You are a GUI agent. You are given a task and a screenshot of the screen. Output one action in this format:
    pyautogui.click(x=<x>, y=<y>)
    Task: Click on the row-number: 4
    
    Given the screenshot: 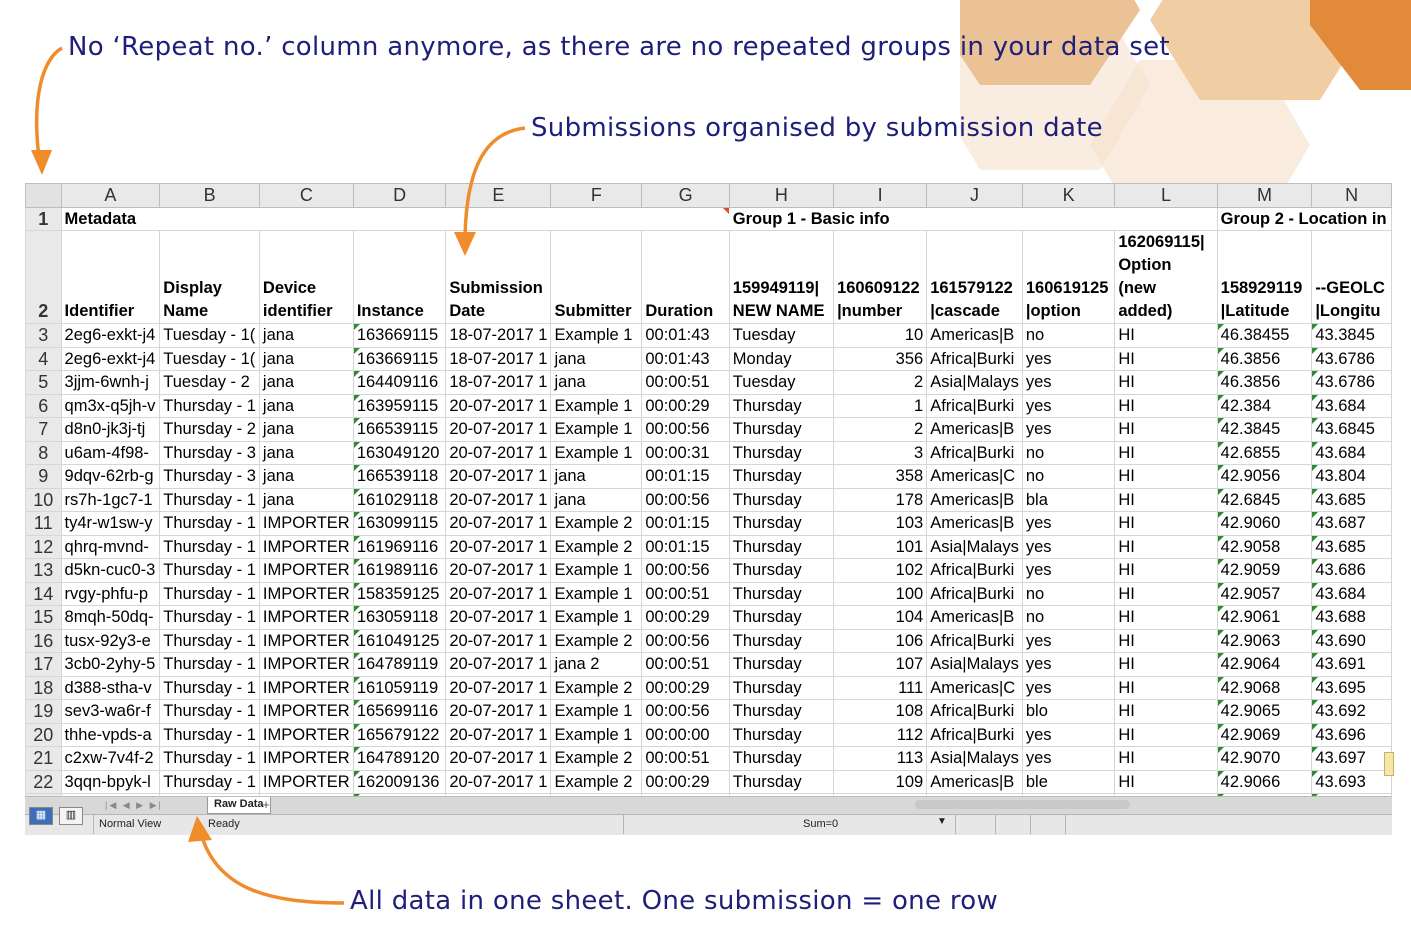 What is the action you would take?
    pyautogui.click(x=43, y=358)
    